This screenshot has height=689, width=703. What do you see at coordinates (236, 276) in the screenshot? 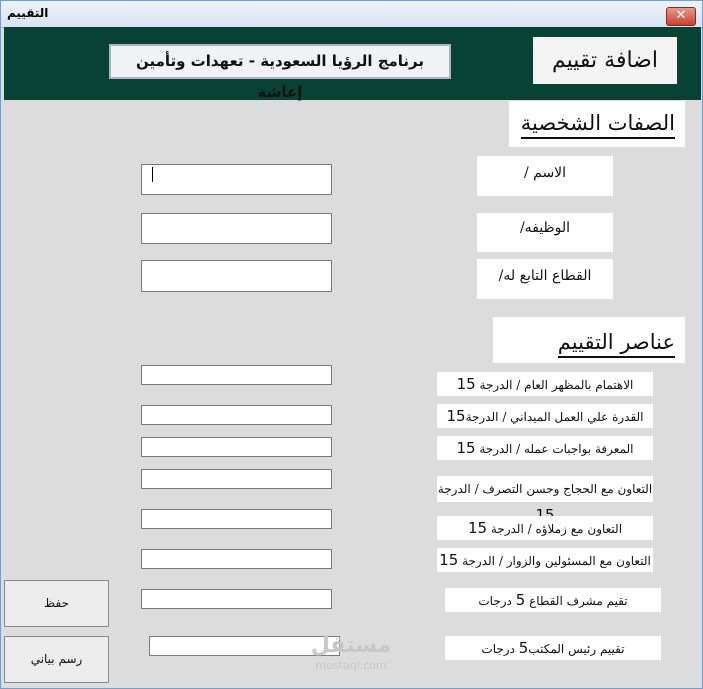
I see `sector-field` at bounding box center [236, 276].